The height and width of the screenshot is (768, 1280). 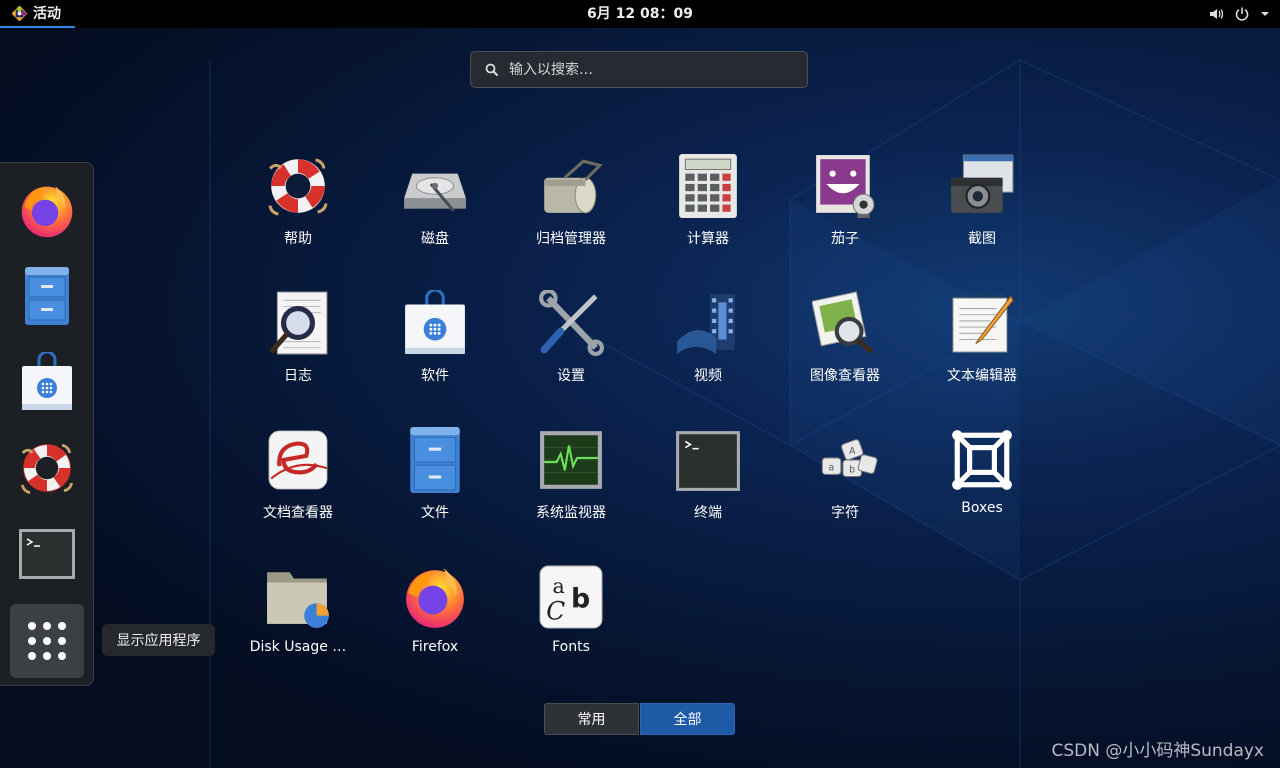 I want to click on activities-label: 活动, so click(x=47, y=14).